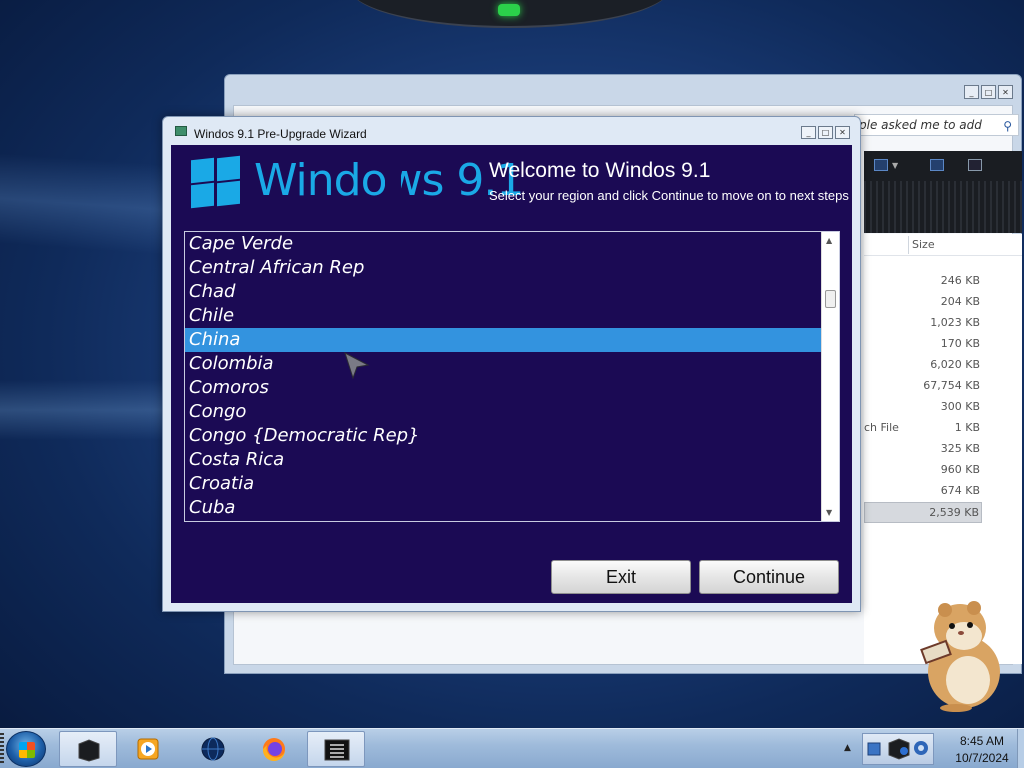  I want to click on continue-button: Continue, so click(769, 577).